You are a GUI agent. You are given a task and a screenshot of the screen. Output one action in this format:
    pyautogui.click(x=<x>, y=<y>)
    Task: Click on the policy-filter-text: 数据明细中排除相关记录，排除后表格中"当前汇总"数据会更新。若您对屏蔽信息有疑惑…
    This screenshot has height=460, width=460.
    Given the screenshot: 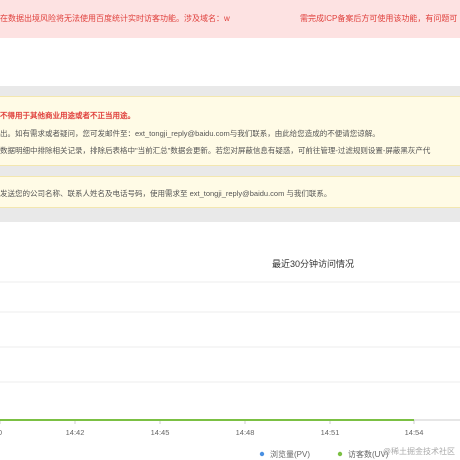 What is the action you would take?
    pyautogui.click(x=215, y=150)
    